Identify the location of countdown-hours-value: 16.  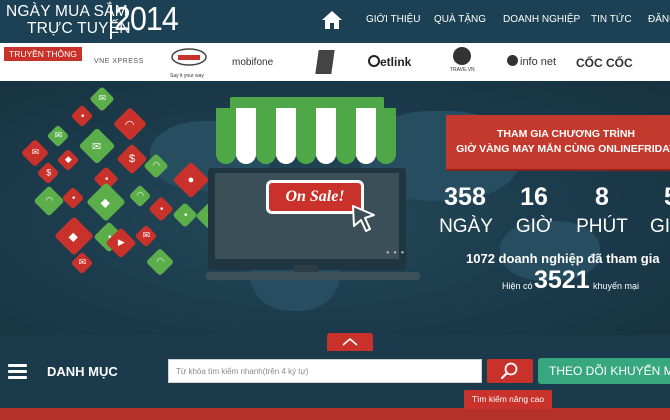
(534, 197).